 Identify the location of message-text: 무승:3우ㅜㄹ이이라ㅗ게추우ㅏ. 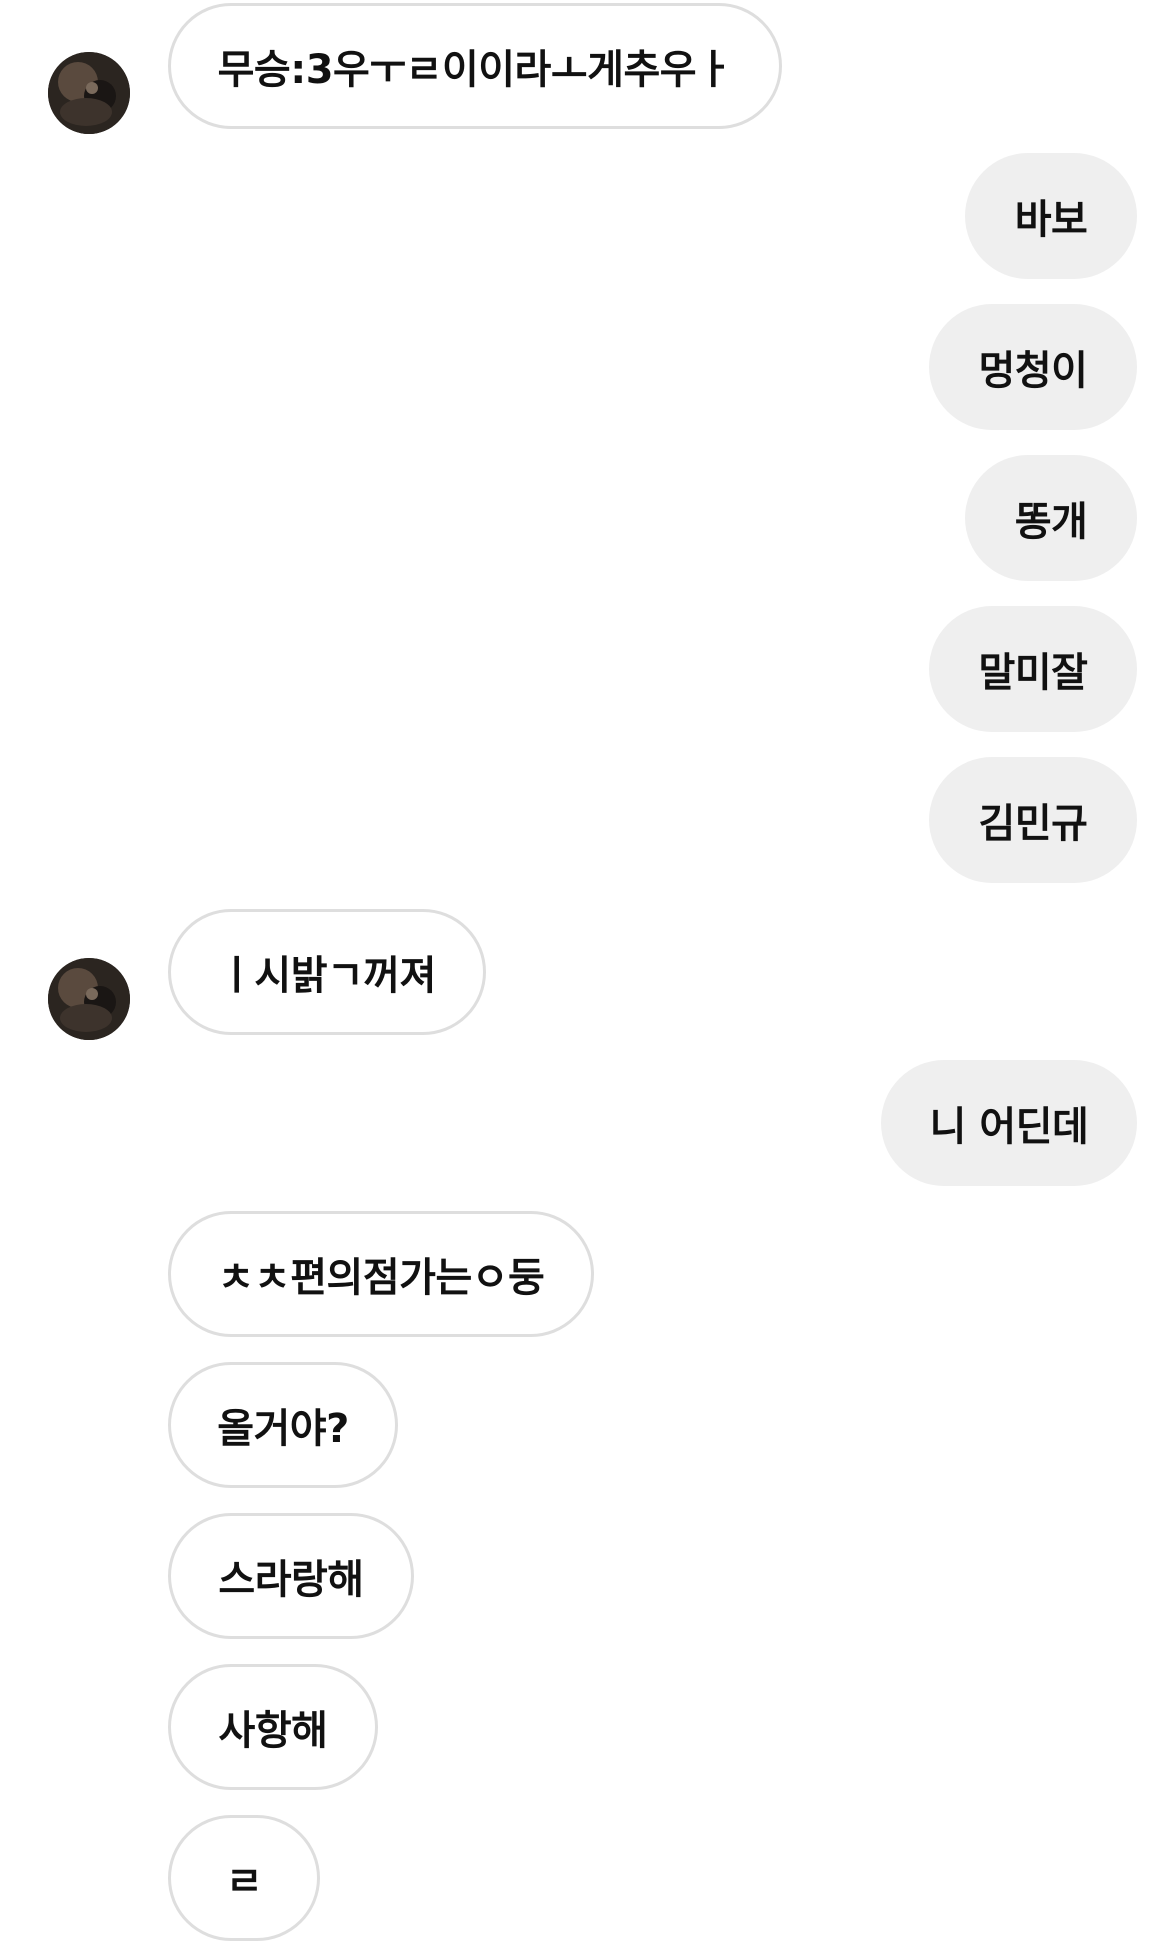
(475, 70).